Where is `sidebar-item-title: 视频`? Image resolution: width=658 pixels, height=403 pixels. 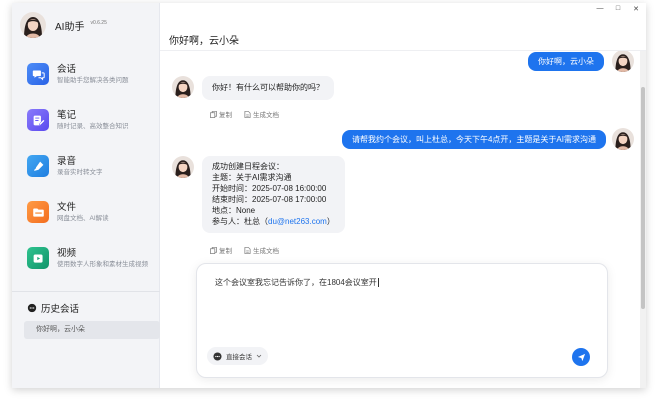 sidebar-item-title: 视频 is located at coordinates (67, 253).